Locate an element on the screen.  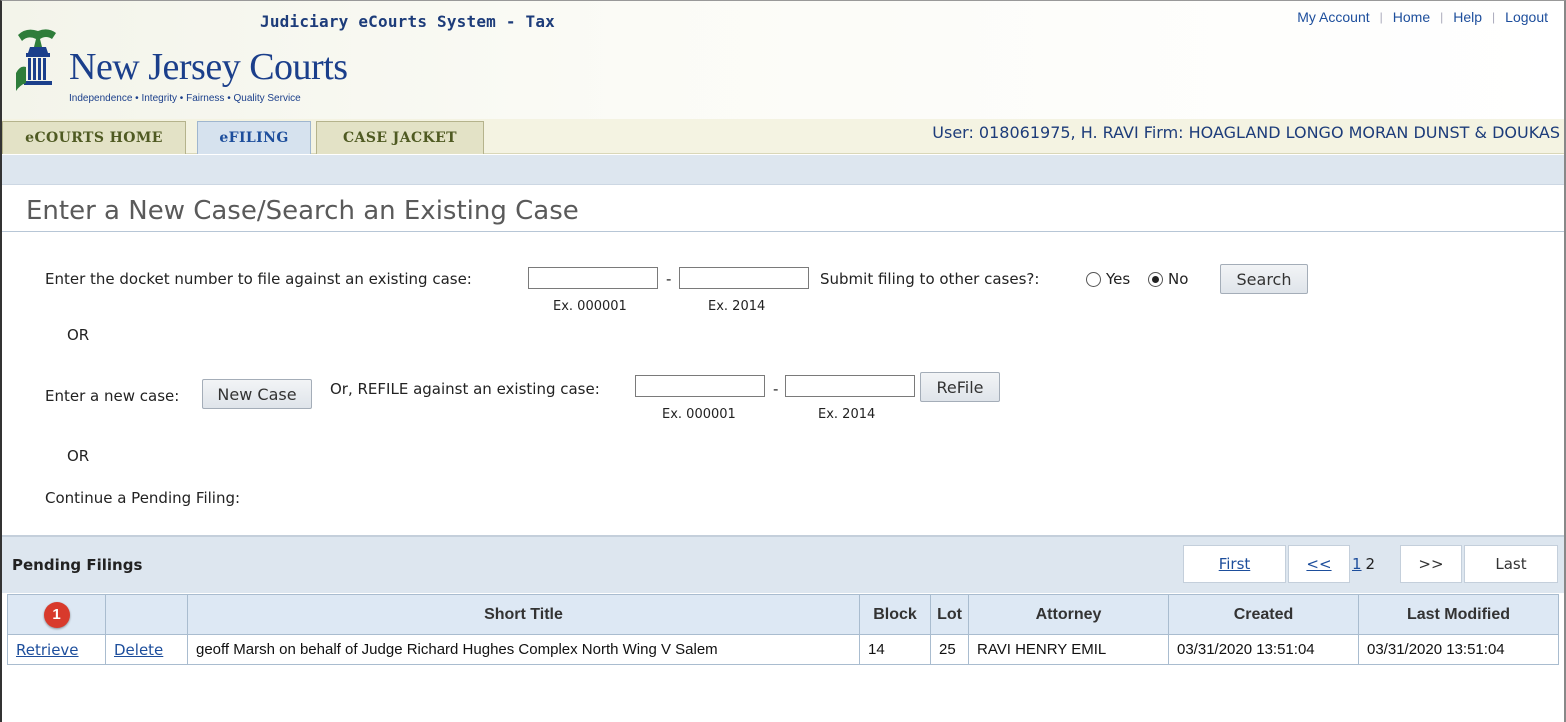
docket-hint: Ex. 000001 is located at coordinates (590, 306).